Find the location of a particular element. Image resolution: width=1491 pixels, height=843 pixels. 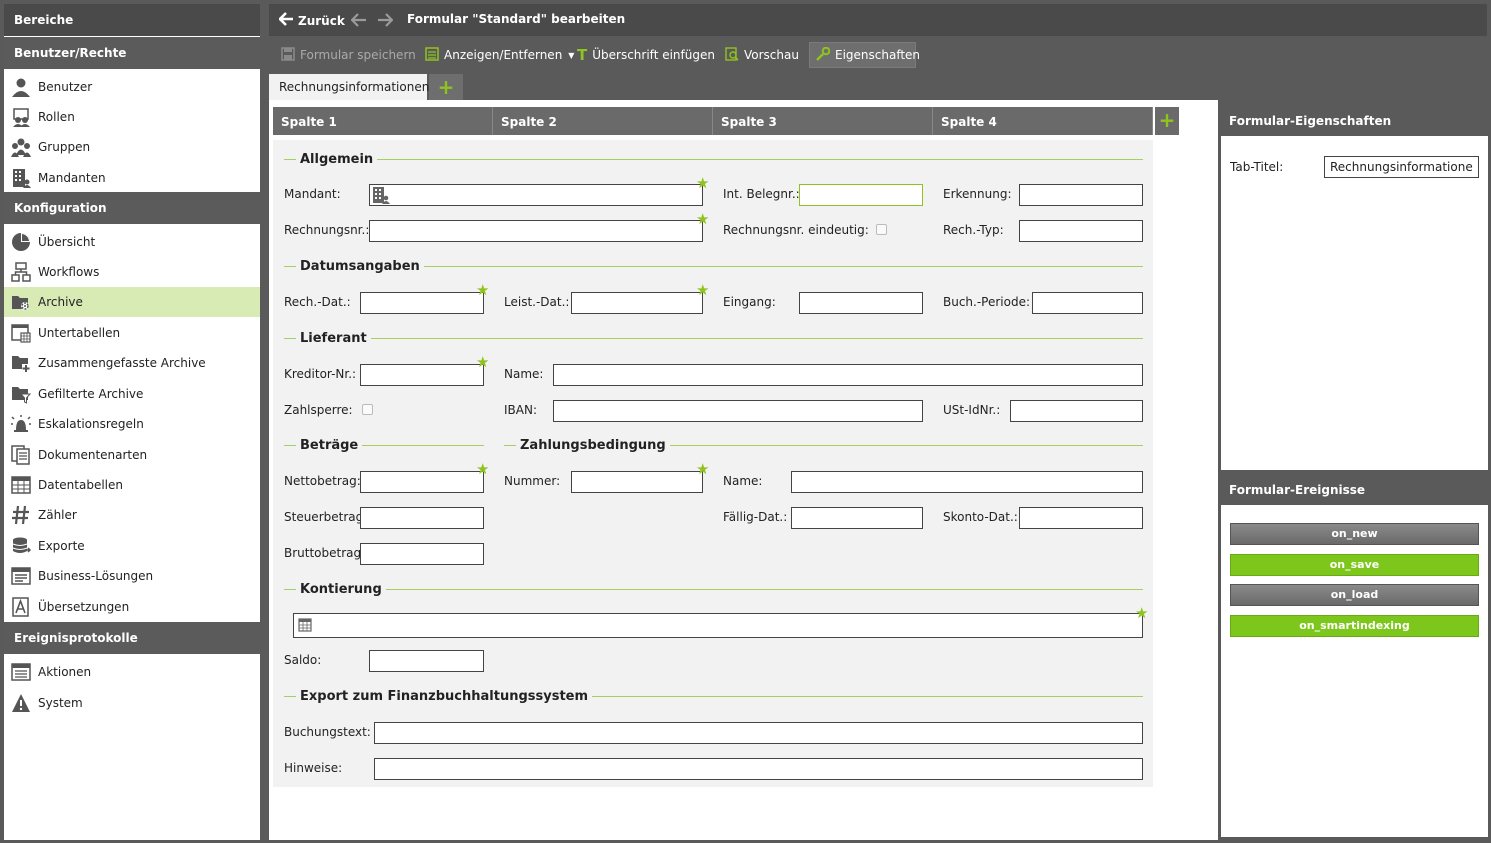

saldo-field is located at coordinates (426, 661).